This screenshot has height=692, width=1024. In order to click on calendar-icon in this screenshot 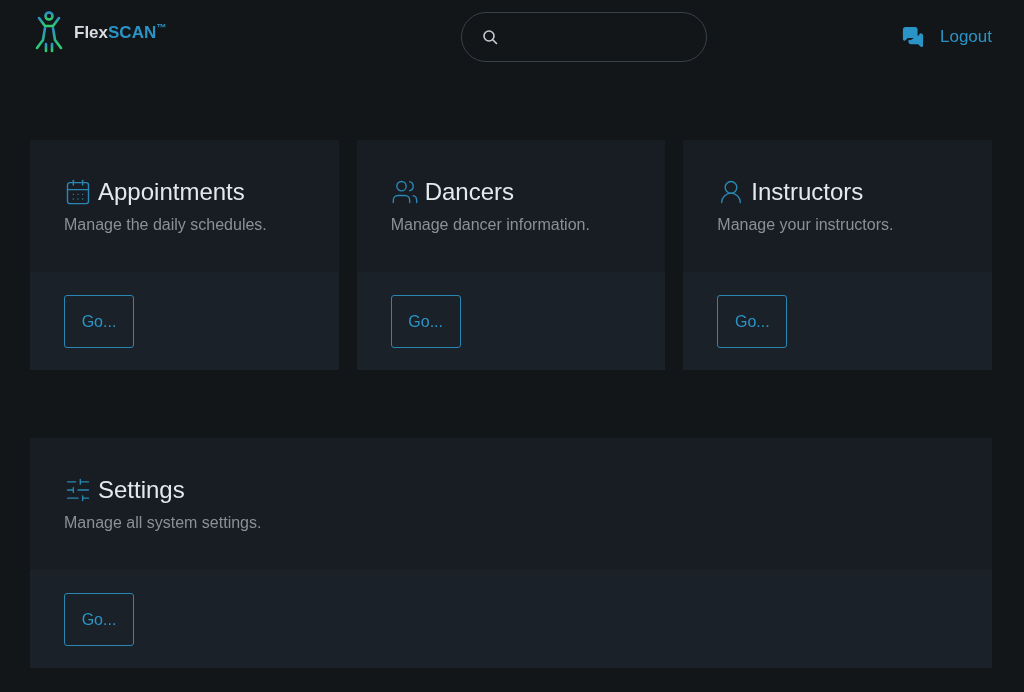, I will do `click(78, 192)`.